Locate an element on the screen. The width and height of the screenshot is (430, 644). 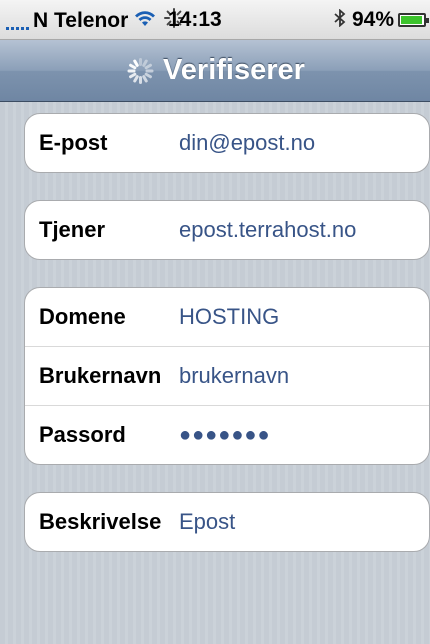
description-field: Beskrivelse Epost is located at coordinates (227, 522).